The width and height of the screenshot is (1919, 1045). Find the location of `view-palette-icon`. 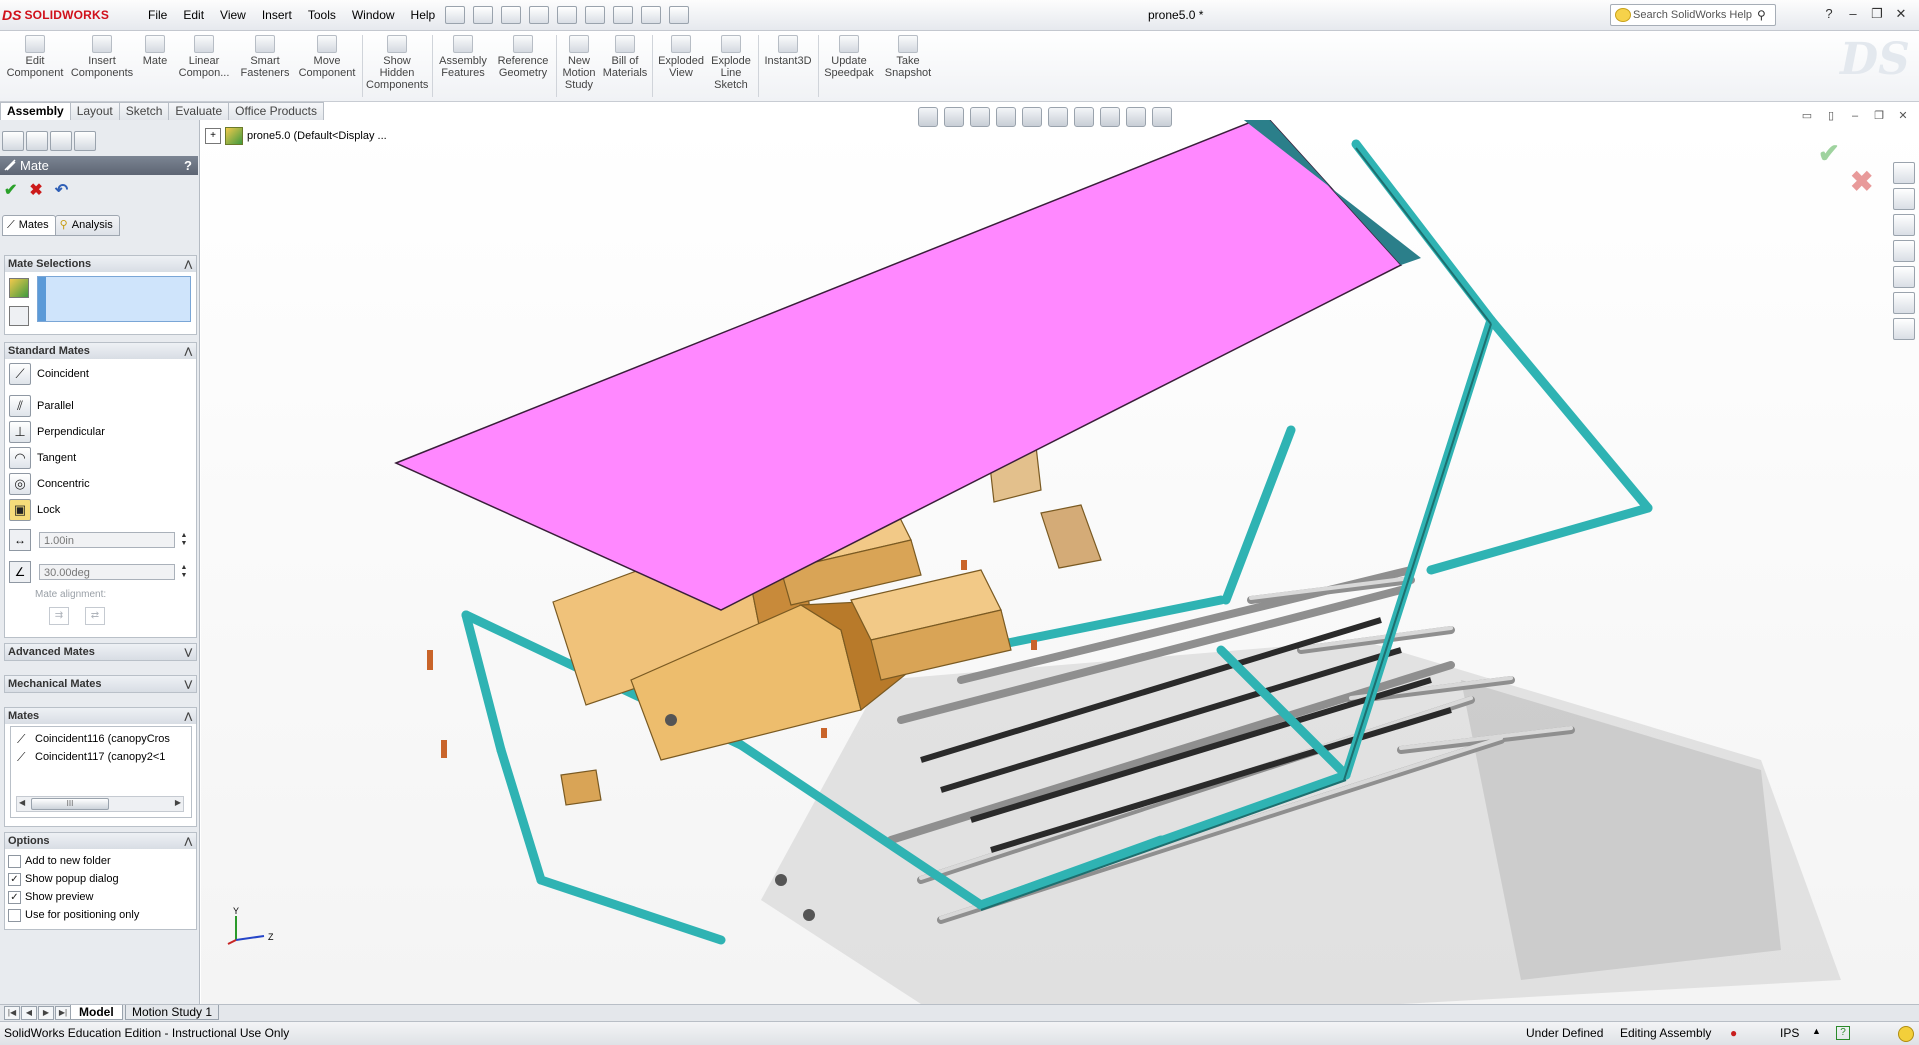

view-palette-icon is located at coordinates (1904, 277).